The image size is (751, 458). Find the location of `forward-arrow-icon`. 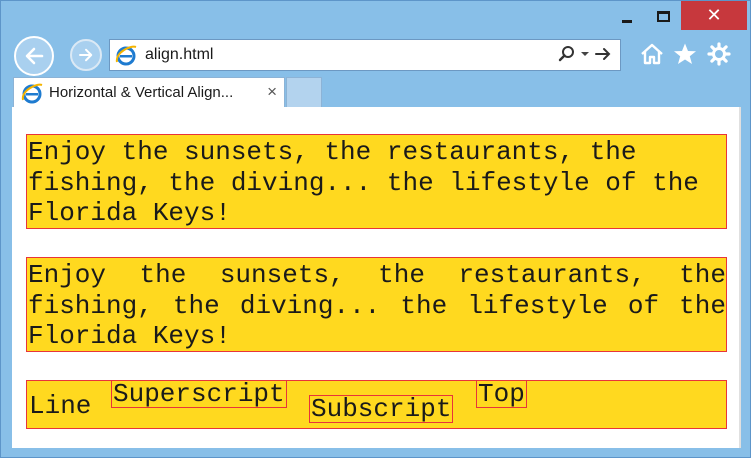

forward-arrow-icon is located at coordinates (86, 55).